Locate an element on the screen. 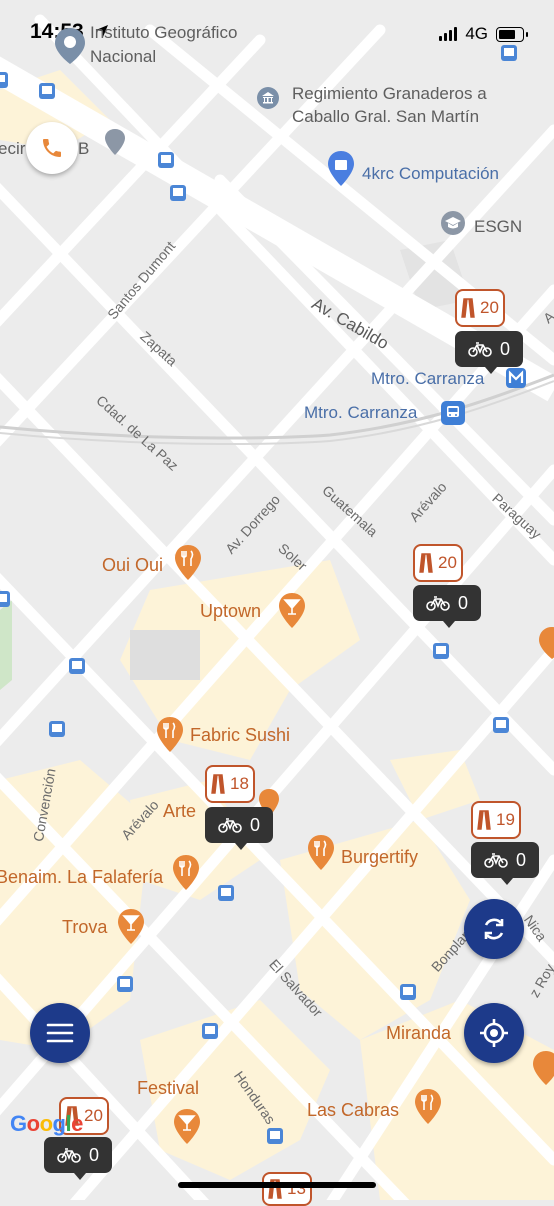  menu-icon is located at coordinates (60, 1033).